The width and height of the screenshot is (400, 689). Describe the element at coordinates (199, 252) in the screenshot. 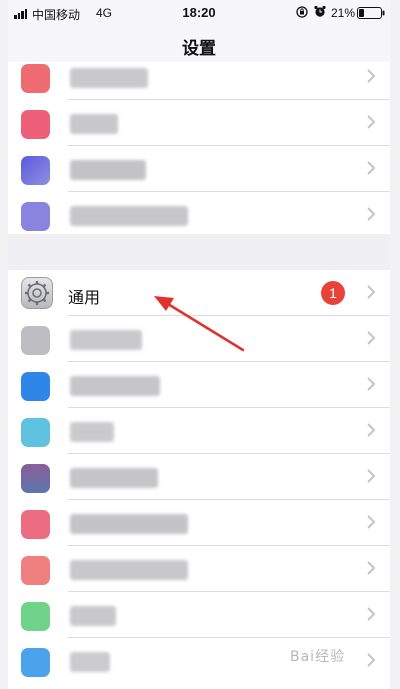

I see `group-separator` at that location.